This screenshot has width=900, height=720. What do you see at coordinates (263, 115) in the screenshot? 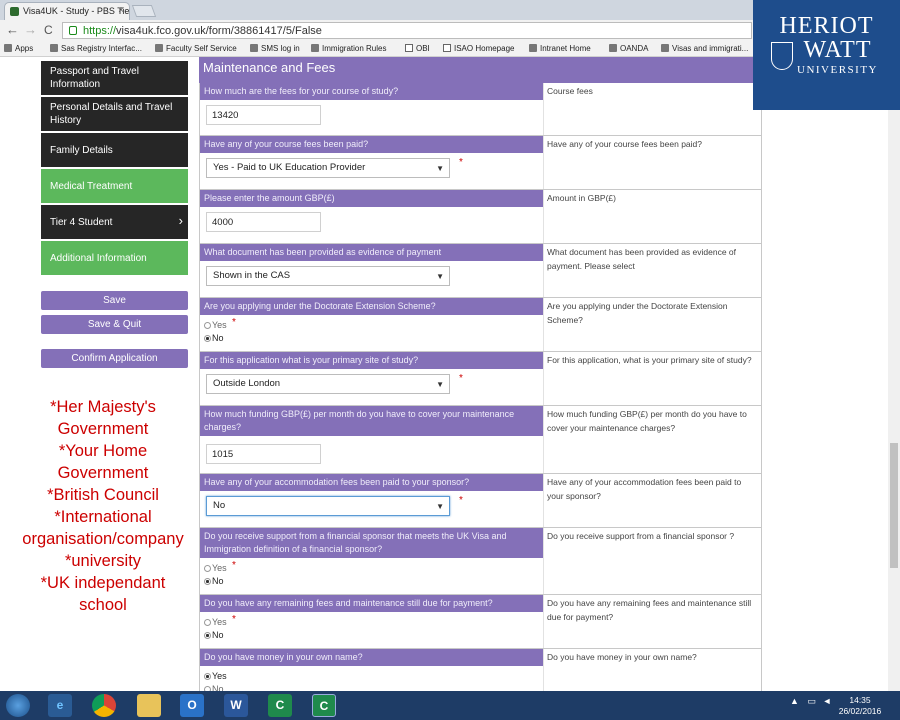
I see `course-fees-input` at bounding box center [263, 115].